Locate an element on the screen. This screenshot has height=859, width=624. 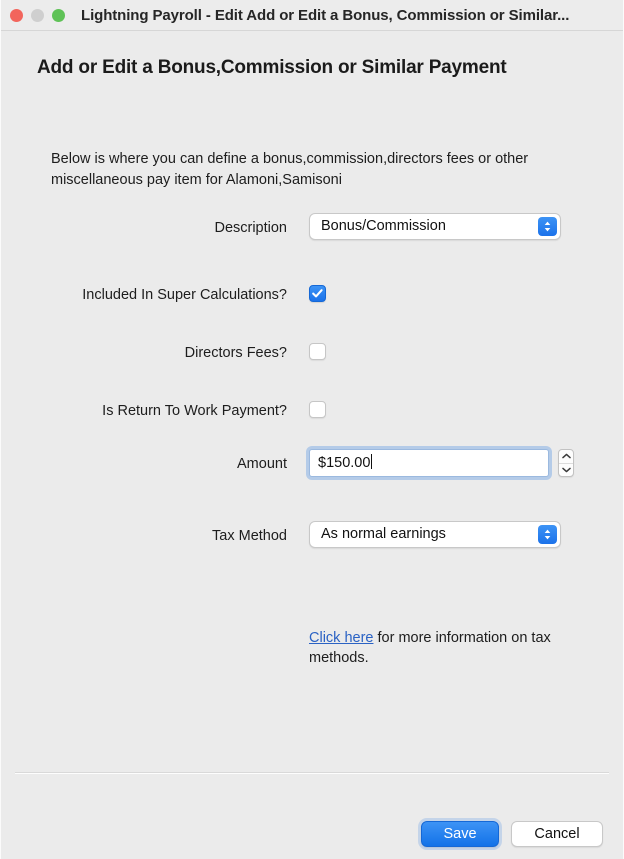
chevron-down-icon is located at coordinates (566, 470).